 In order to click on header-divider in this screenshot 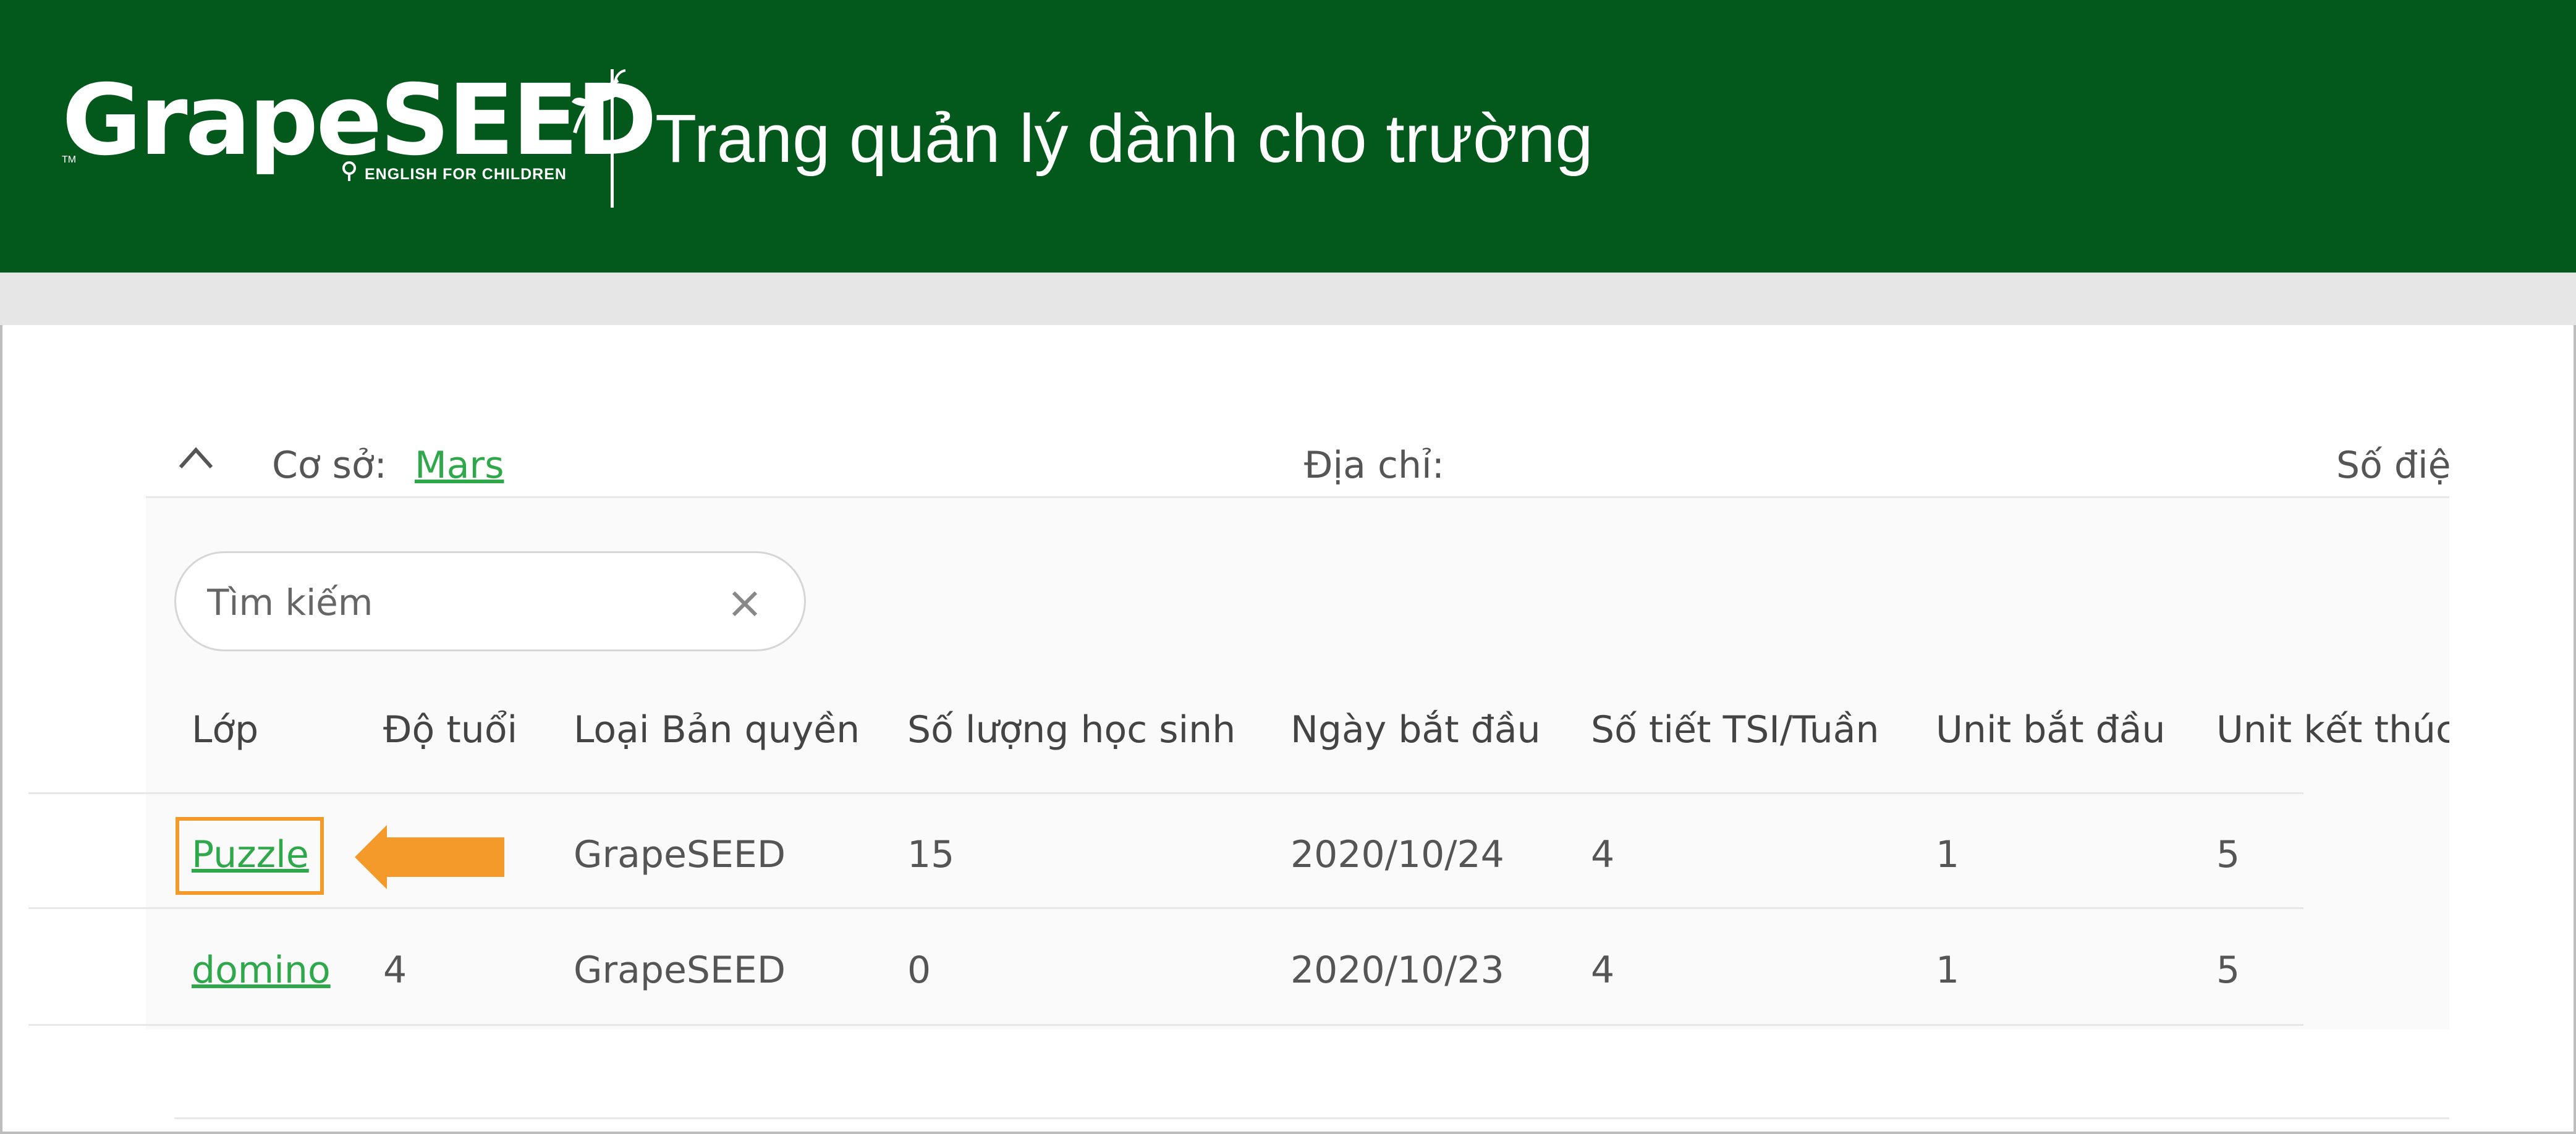, I will do `click(612, 138)`.